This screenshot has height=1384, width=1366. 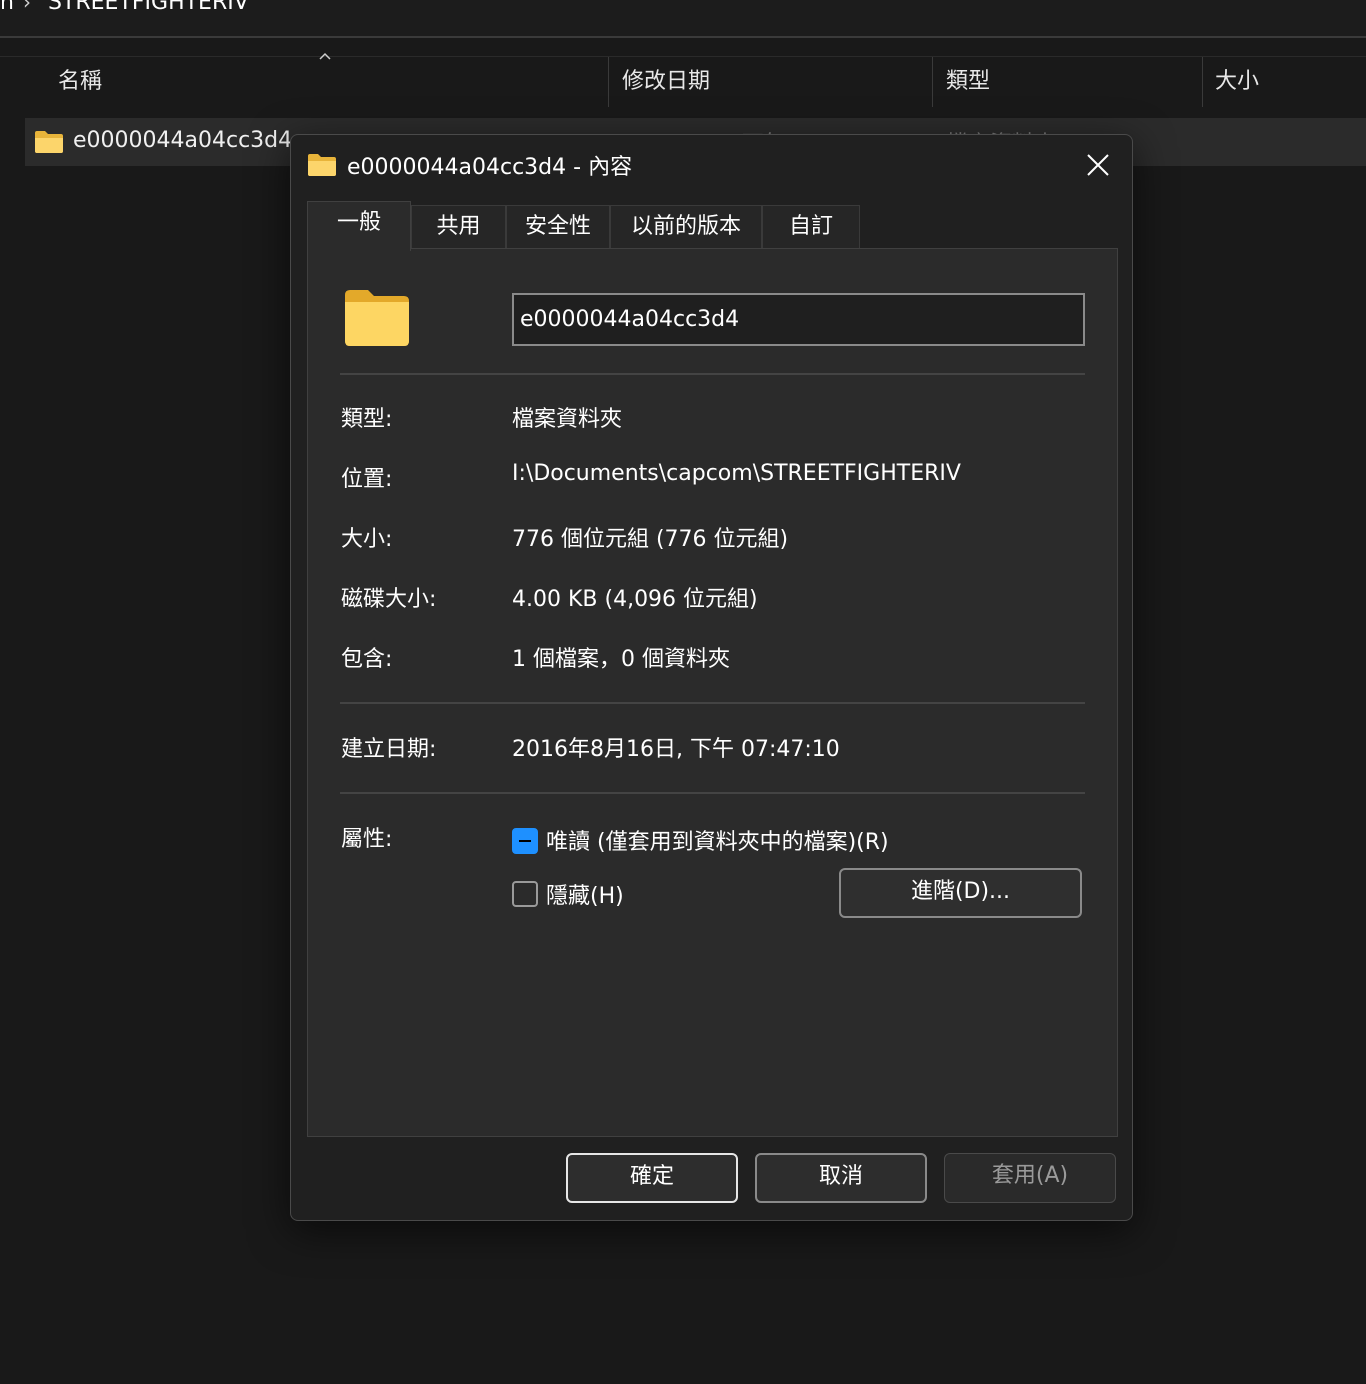 I want to click on readonly-checkbox-label: 唯讀 (僅套用到資料夾中的檔案)(R), so click(x=717, y=840).